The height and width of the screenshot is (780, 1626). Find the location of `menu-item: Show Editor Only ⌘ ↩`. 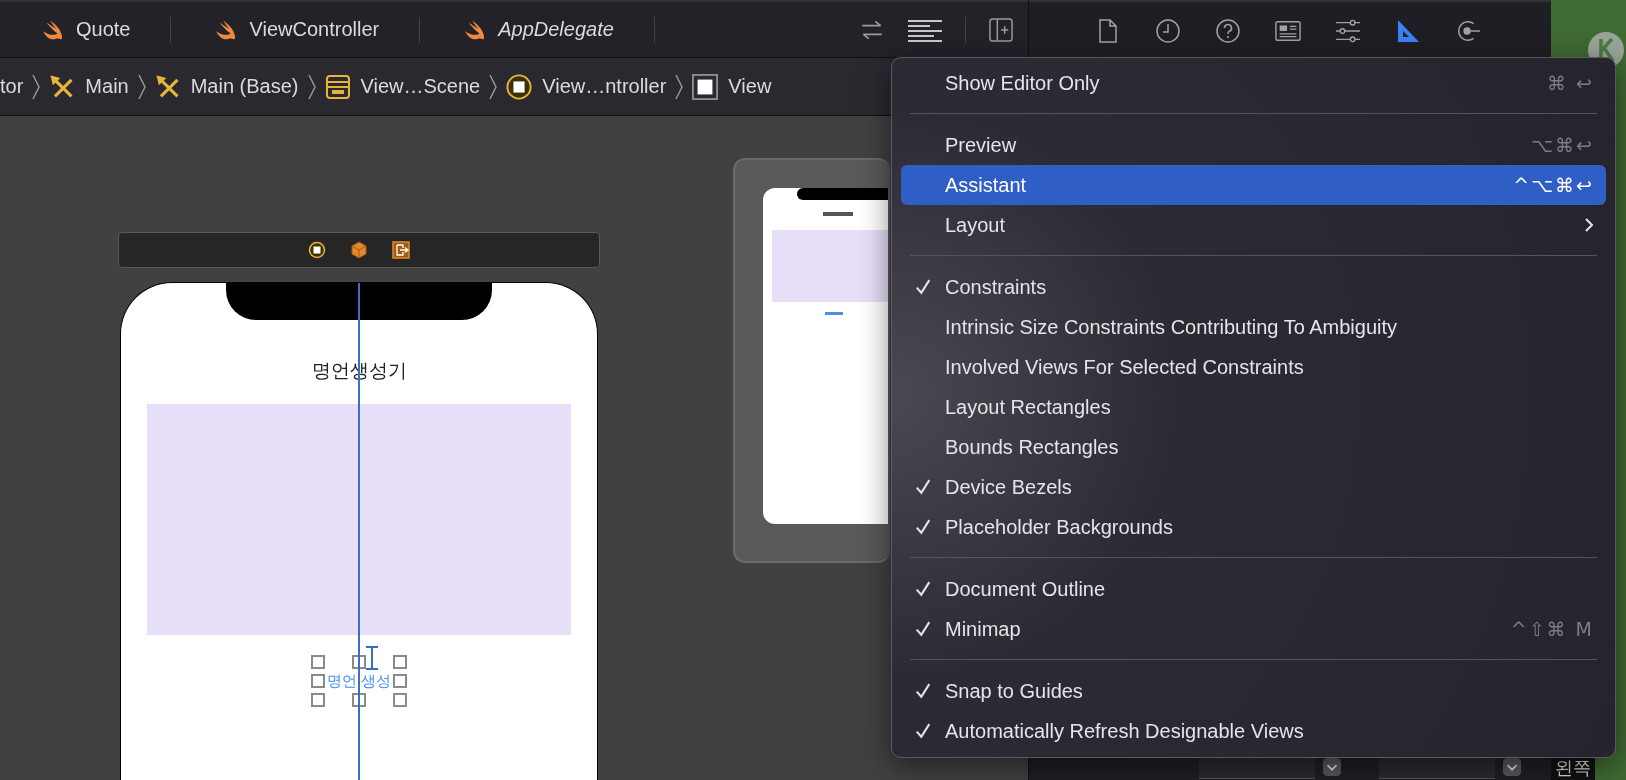

menu-item: Show Editor Only ⌘ ↩ is located at coordinates (1253, 83).